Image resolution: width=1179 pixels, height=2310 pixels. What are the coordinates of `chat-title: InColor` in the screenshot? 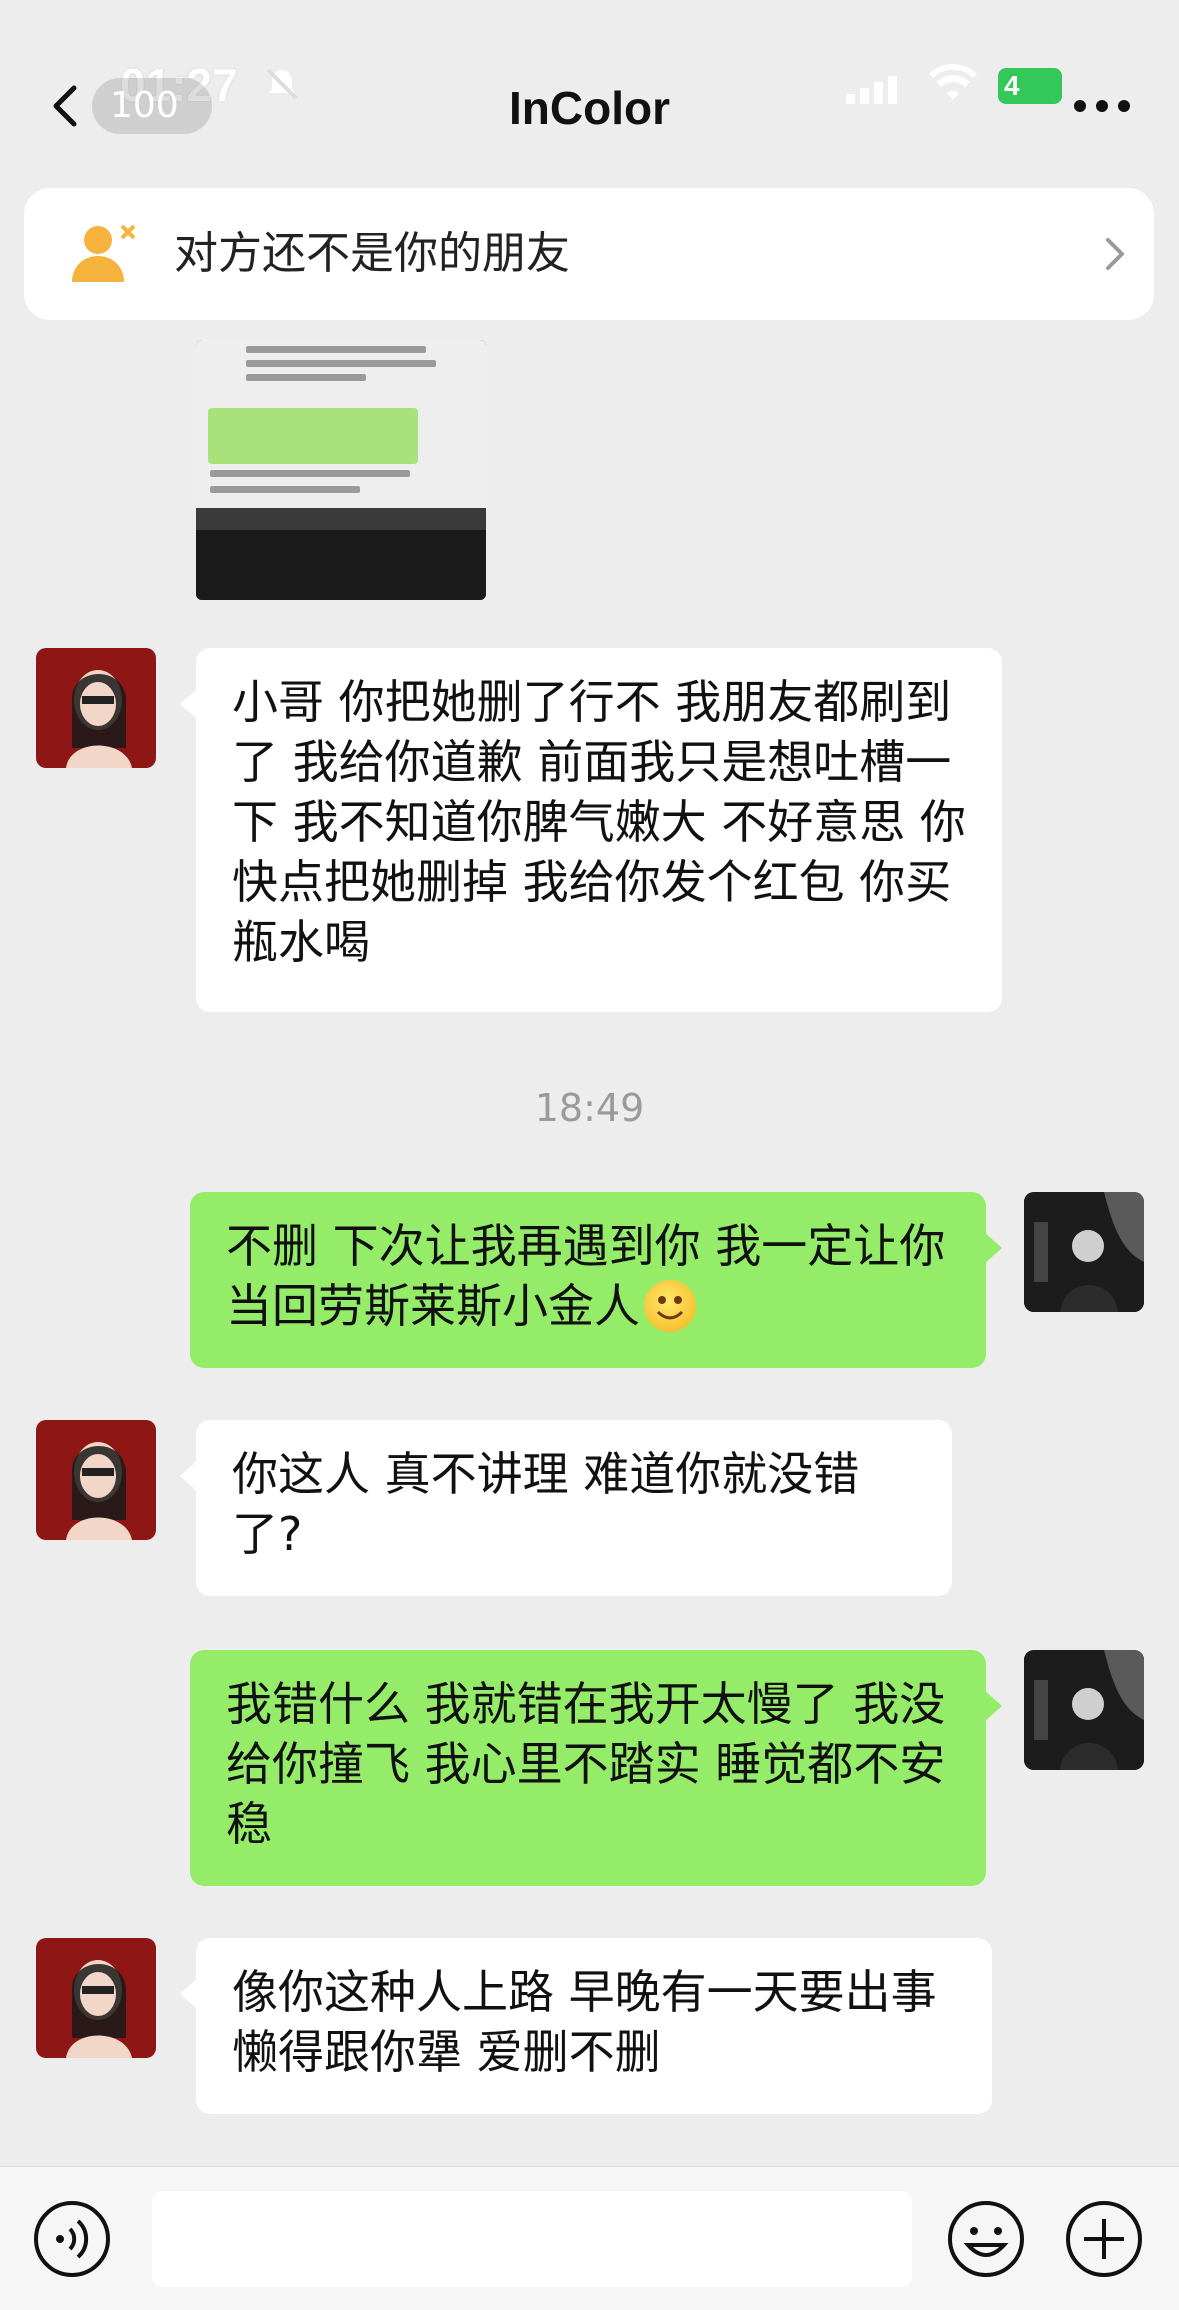 It's located at (589, 108).